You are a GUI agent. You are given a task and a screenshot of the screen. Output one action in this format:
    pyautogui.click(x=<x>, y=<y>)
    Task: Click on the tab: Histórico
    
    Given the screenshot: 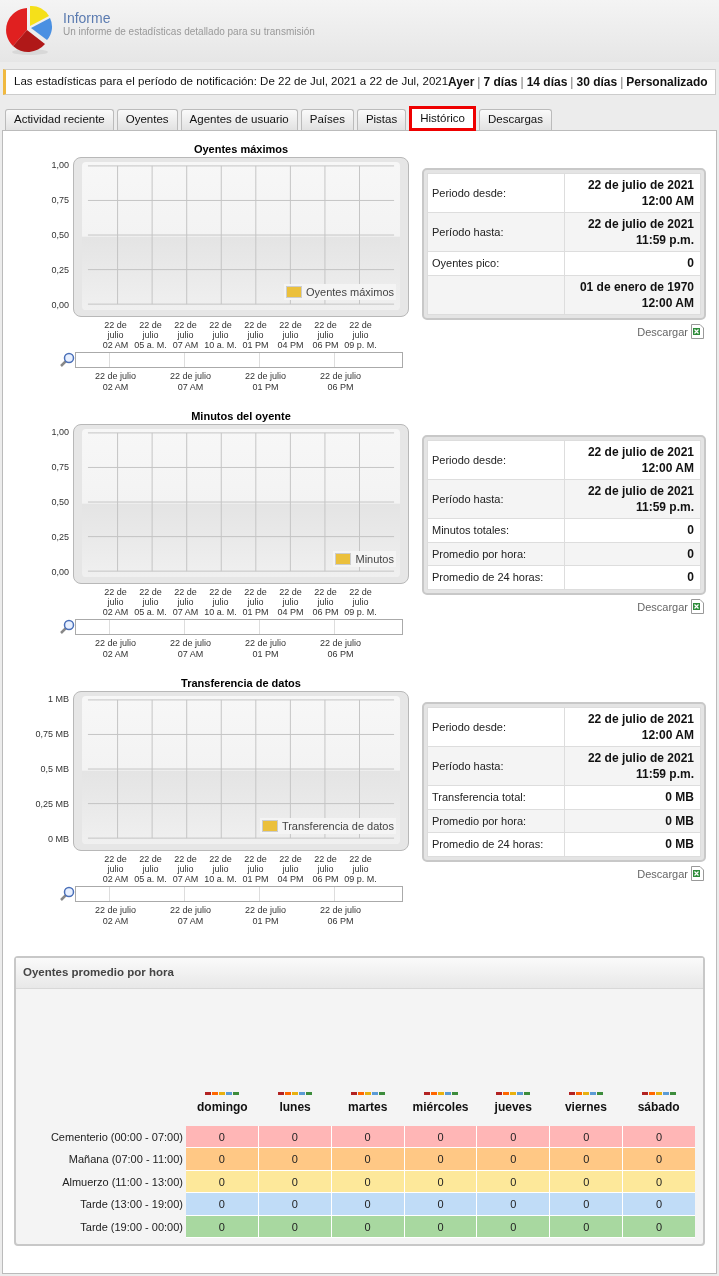 What is the action you would take?
    pyautogui.click(x=442, y=118)
    